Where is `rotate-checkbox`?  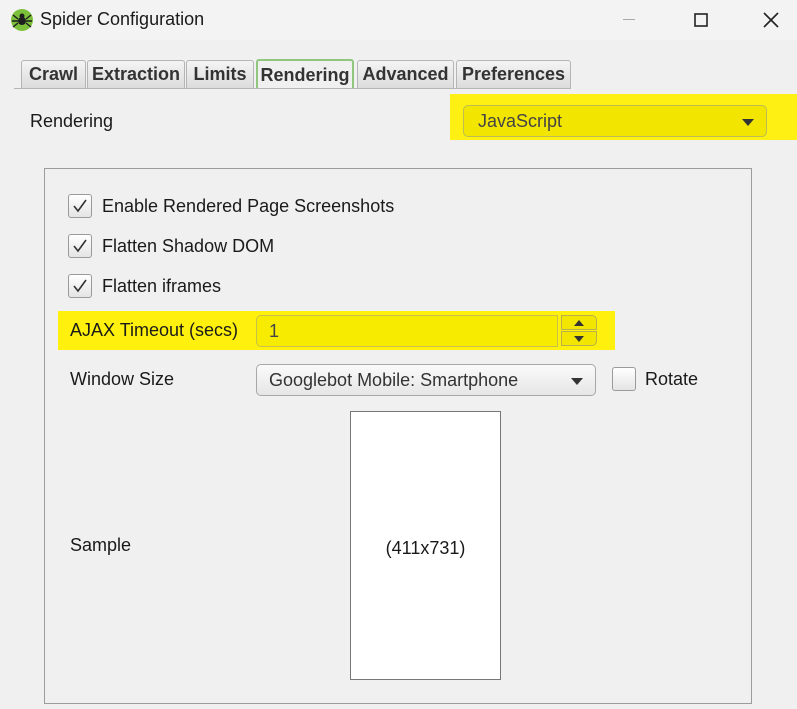 rotate-checkbox is located at coordinates (624, 379).